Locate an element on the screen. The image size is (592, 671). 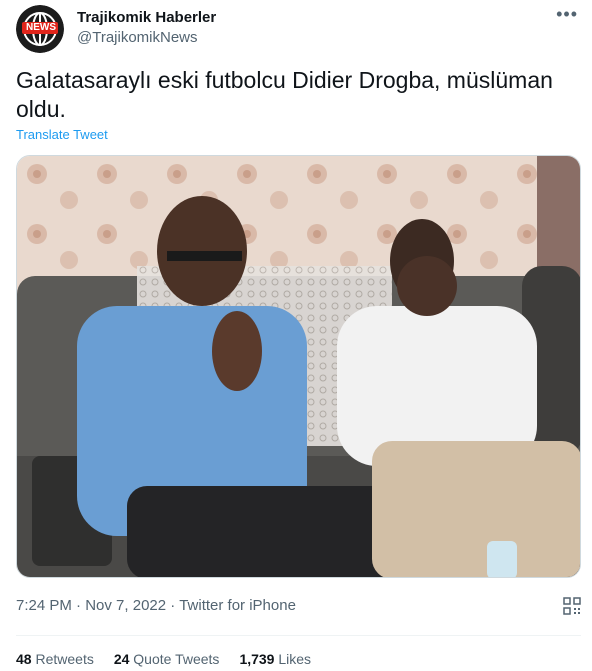
quotes-label: Quote Tweets is located at coordinates (176, 659).